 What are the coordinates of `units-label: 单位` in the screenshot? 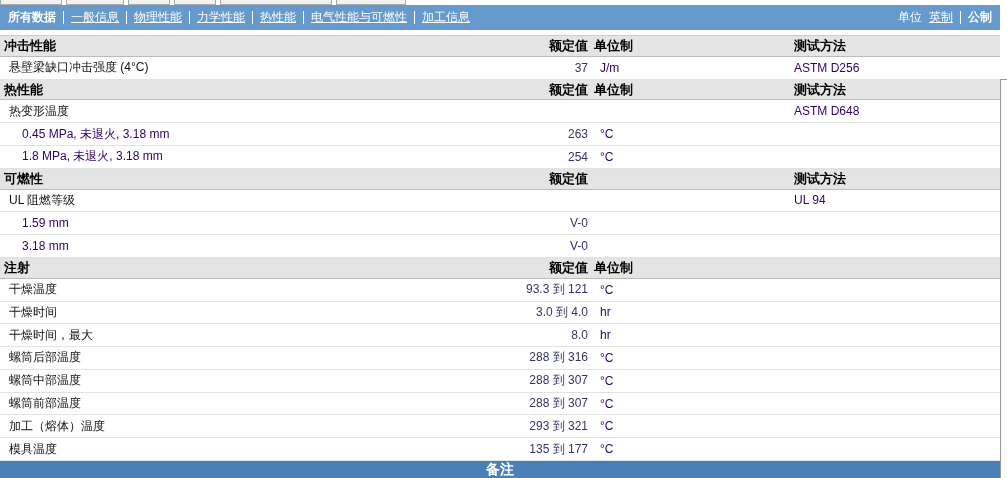 It's located at (910, 17).